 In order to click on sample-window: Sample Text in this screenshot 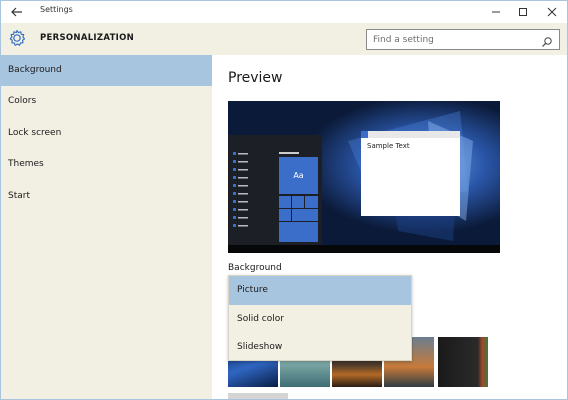, I will do `click(410, 173)`.